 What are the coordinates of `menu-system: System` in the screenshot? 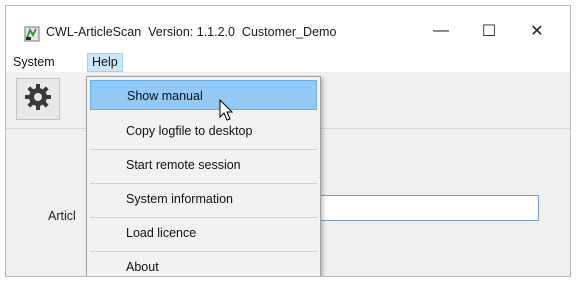 It's located at (34, 62).